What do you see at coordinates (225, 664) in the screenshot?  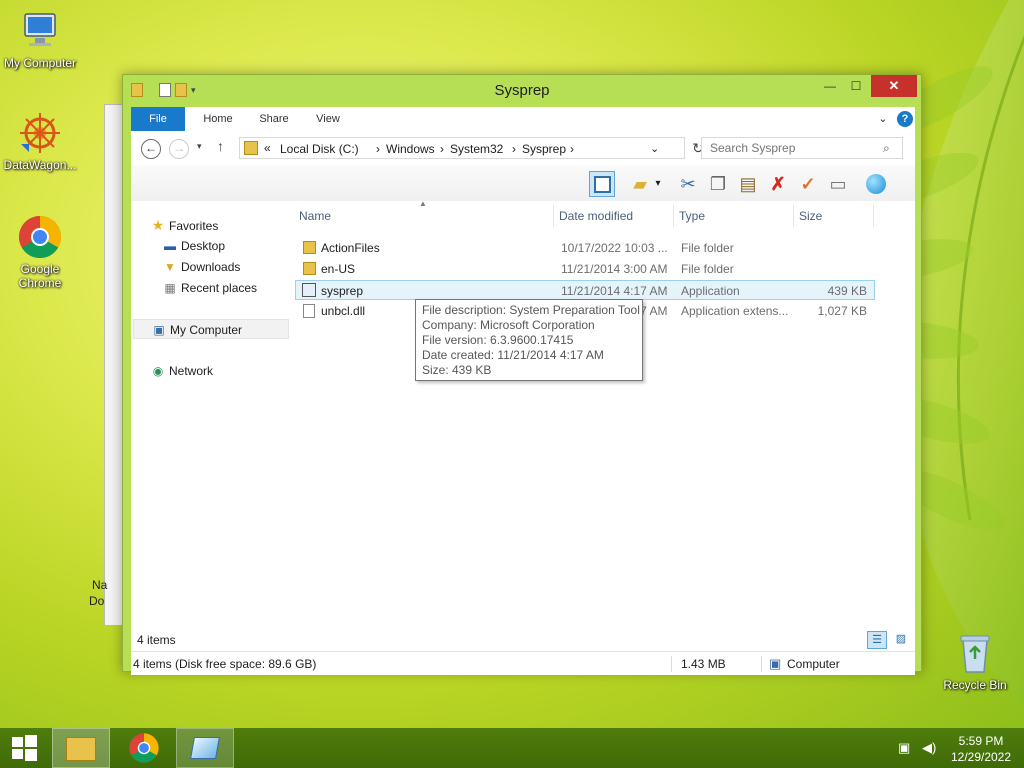 I see `status-summary: 4 items (Disk free space: 89.6 GB)` at bounding box center [225, 664].